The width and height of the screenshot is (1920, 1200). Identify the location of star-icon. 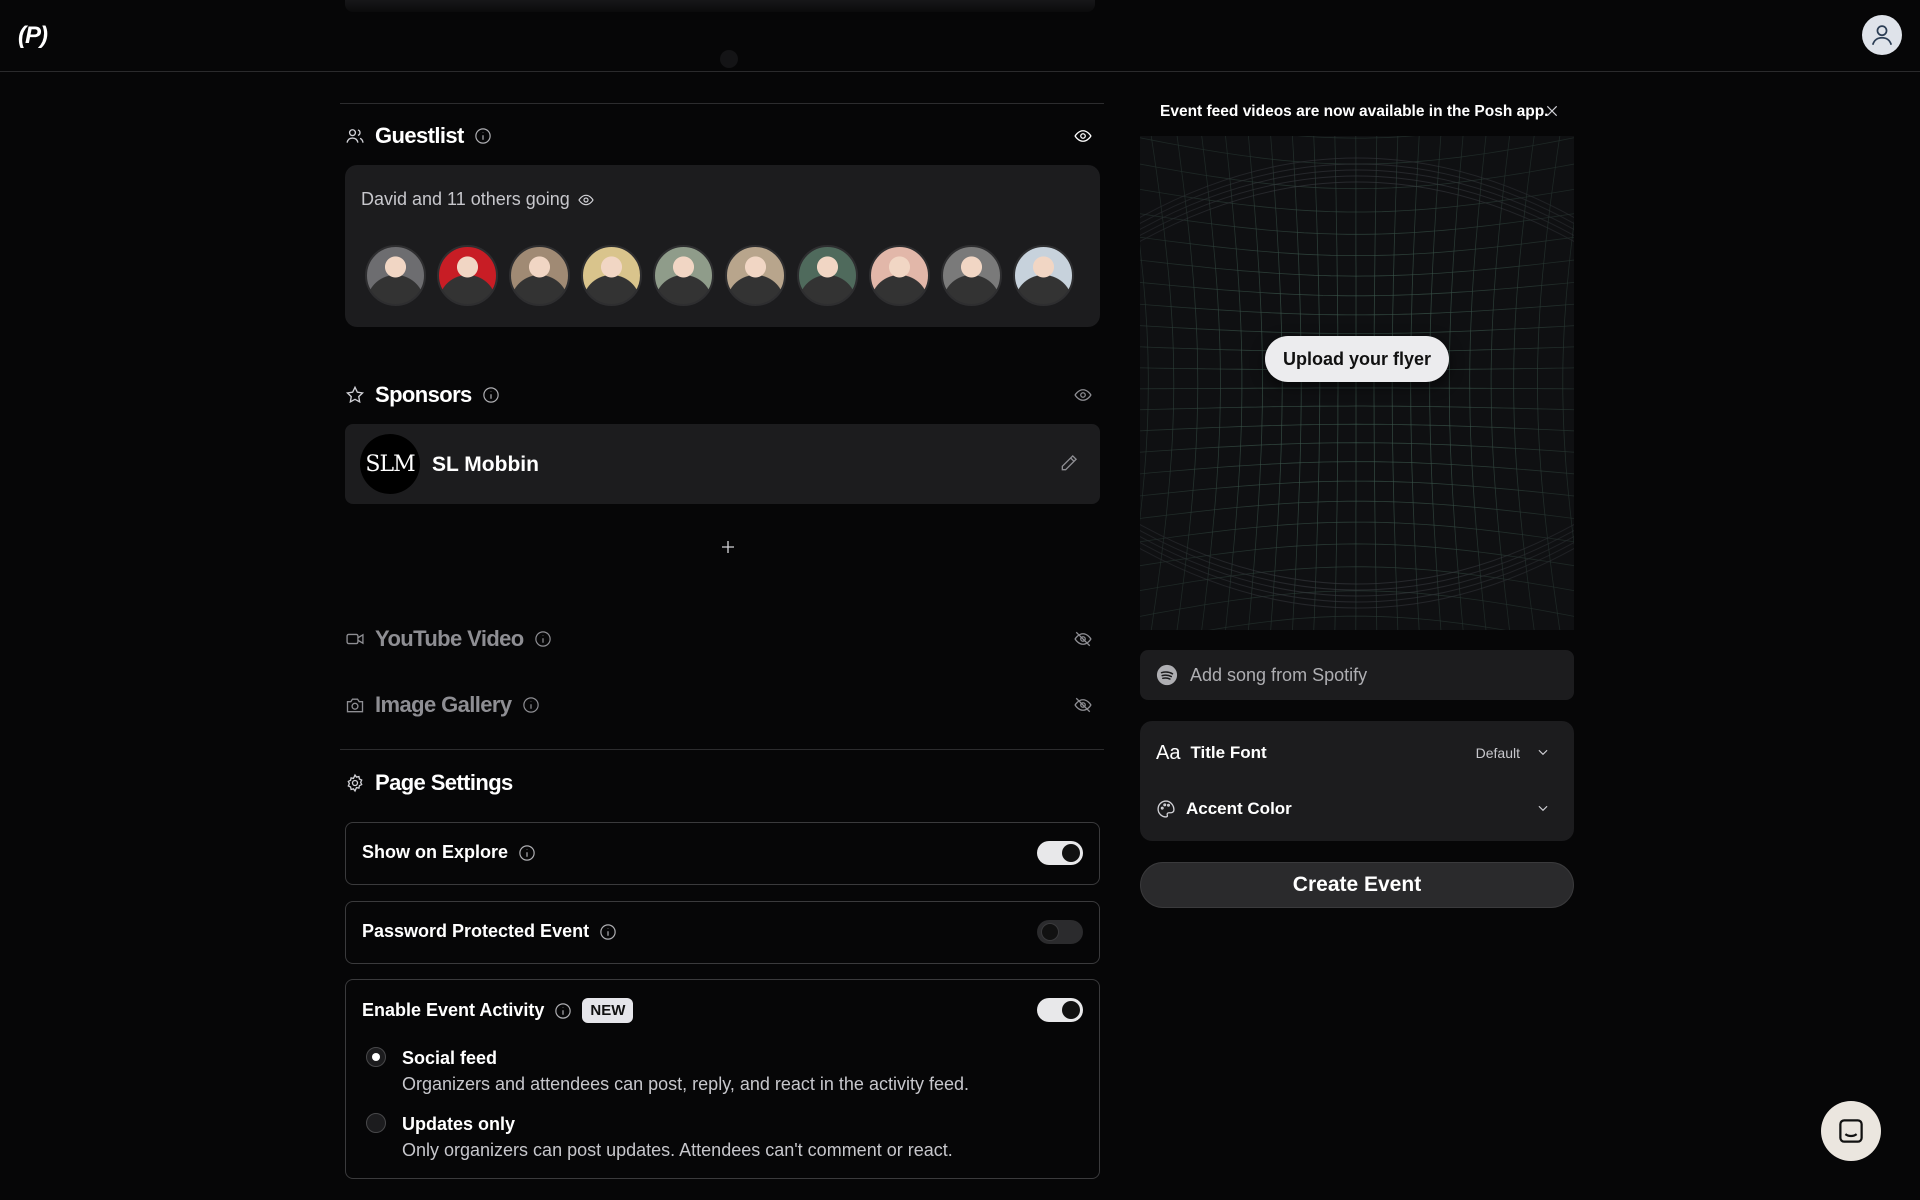
(355, 395).